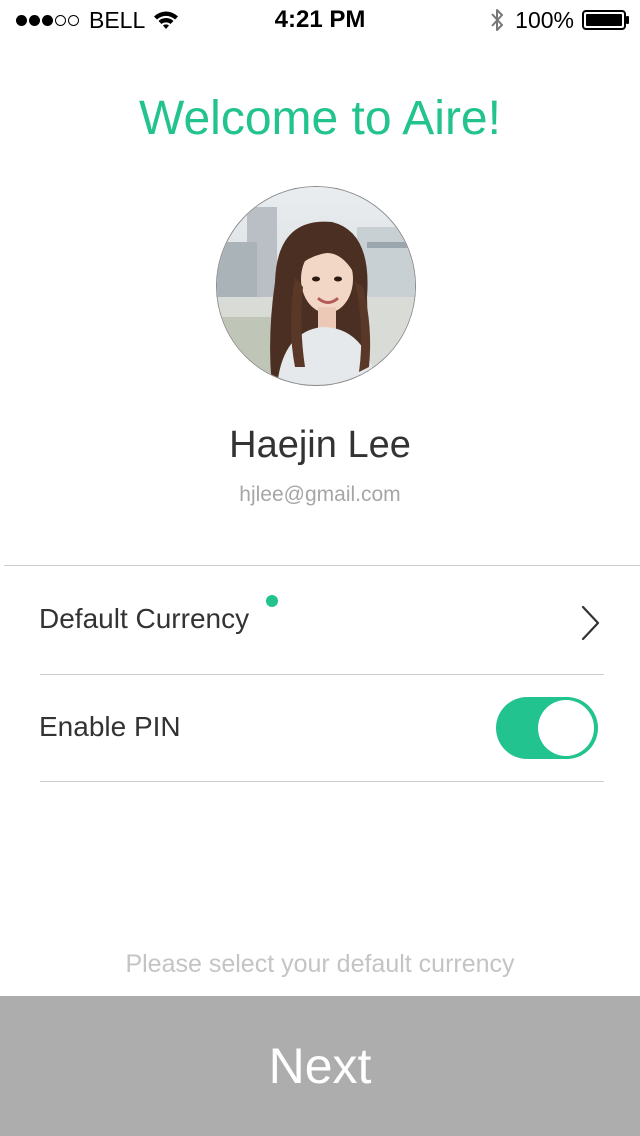 Image resolution: width=640 pixels, height=1136 pixels. Describe the element at coordinates (272, 601) in the screenshot. I see `notification-dot` at that location.